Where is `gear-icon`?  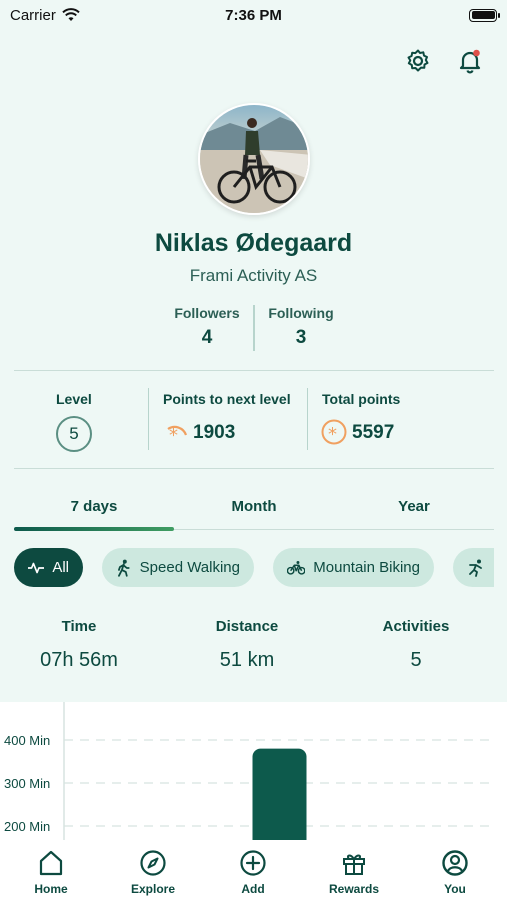 gear-icon is located at coordinates (418, 60).